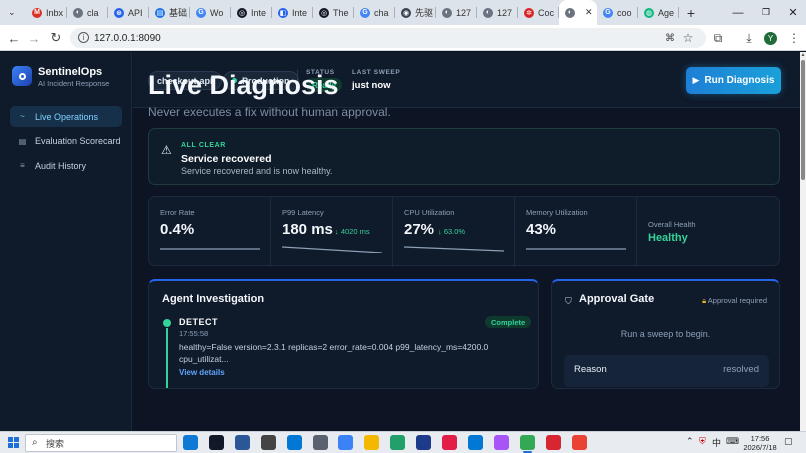 The height and width of the screenshot is (453, 806). I want to click on close-window-button: ✕, so click(792, 12).